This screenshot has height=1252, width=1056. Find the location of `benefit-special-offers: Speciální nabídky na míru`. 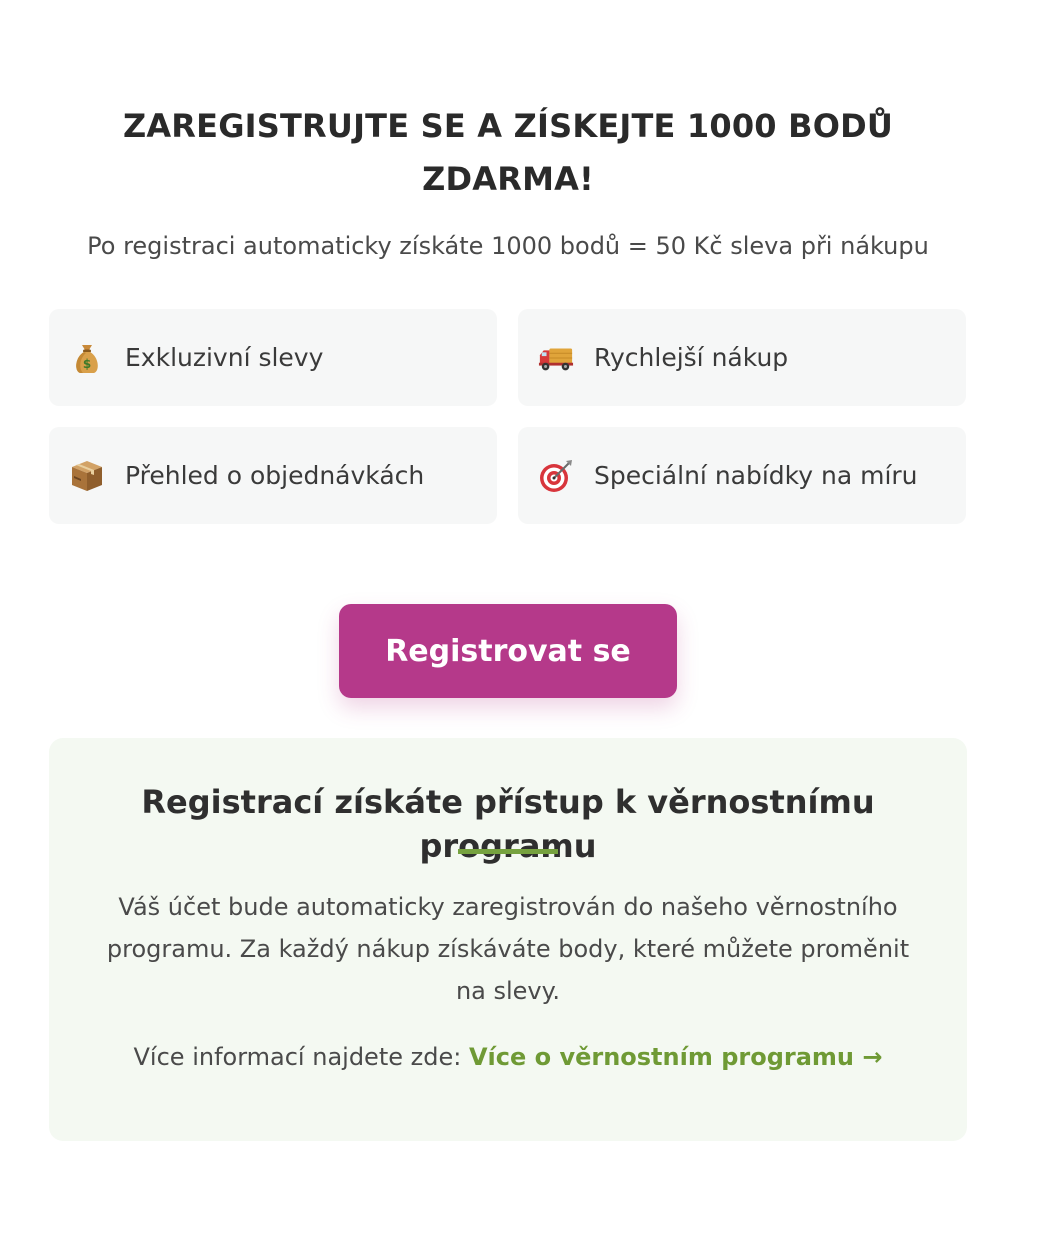

benefit-special-offers: Speciální nabídky na míru is located at coordinates (742, 475).